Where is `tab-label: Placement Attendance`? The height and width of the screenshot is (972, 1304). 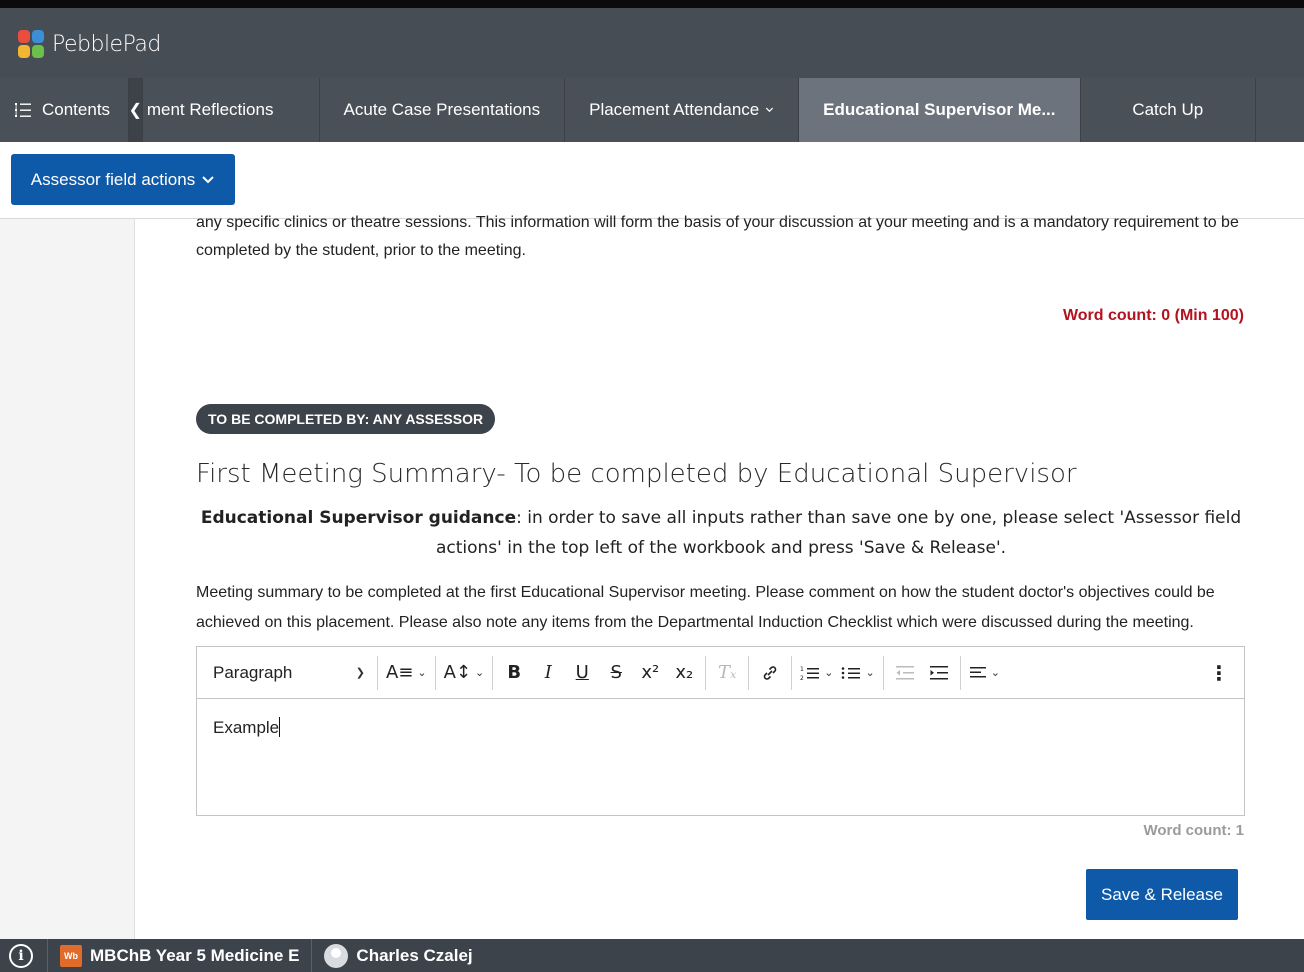 tab-label: Placement Attendance is located at coordinates (674, 109).